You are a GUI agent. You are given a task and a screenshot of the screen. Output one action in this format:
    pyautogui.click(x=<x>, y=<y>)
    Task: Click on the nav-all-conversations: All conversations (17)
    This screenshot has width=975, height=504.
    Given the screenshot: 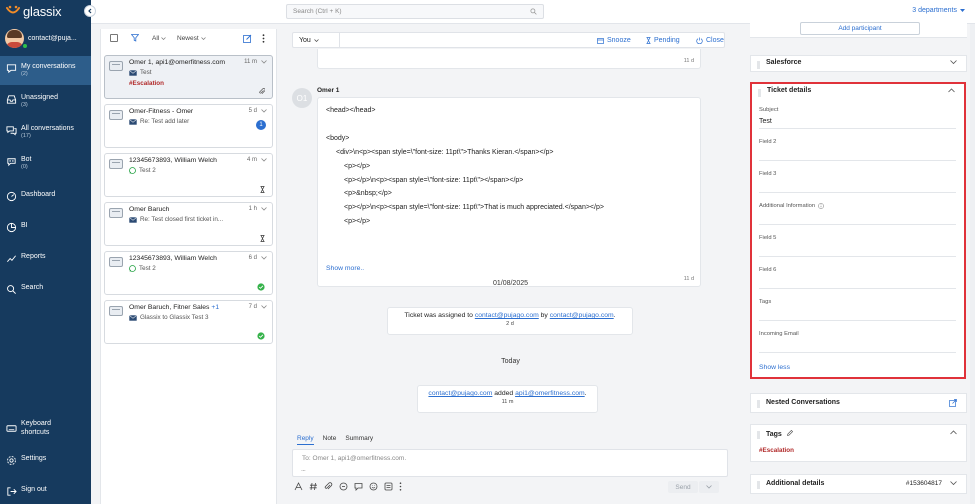 What is the action you would take?
    pyautogui.click(x=45, y=138)
    